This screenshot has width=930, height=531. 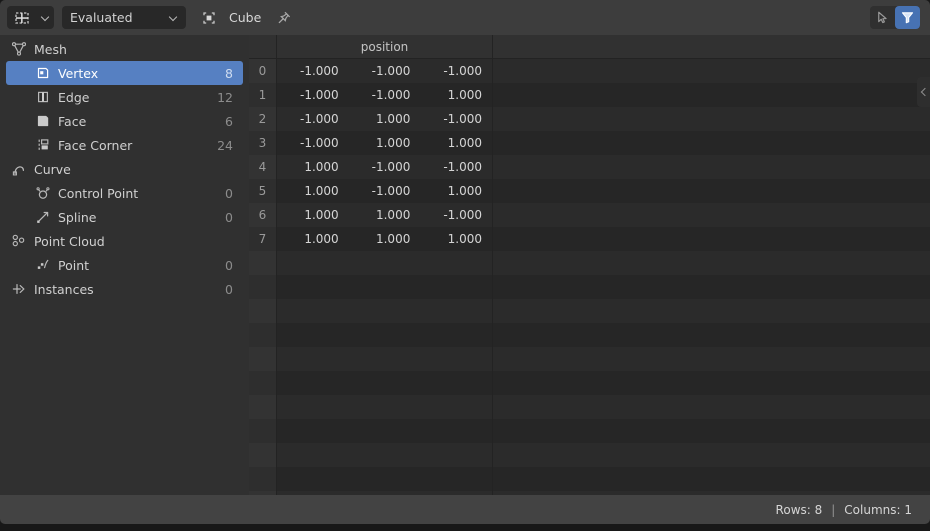 What do you see at coordinates (43, 265) in the screenshot?
I see `point-icon` at bounding box center [43, 265].